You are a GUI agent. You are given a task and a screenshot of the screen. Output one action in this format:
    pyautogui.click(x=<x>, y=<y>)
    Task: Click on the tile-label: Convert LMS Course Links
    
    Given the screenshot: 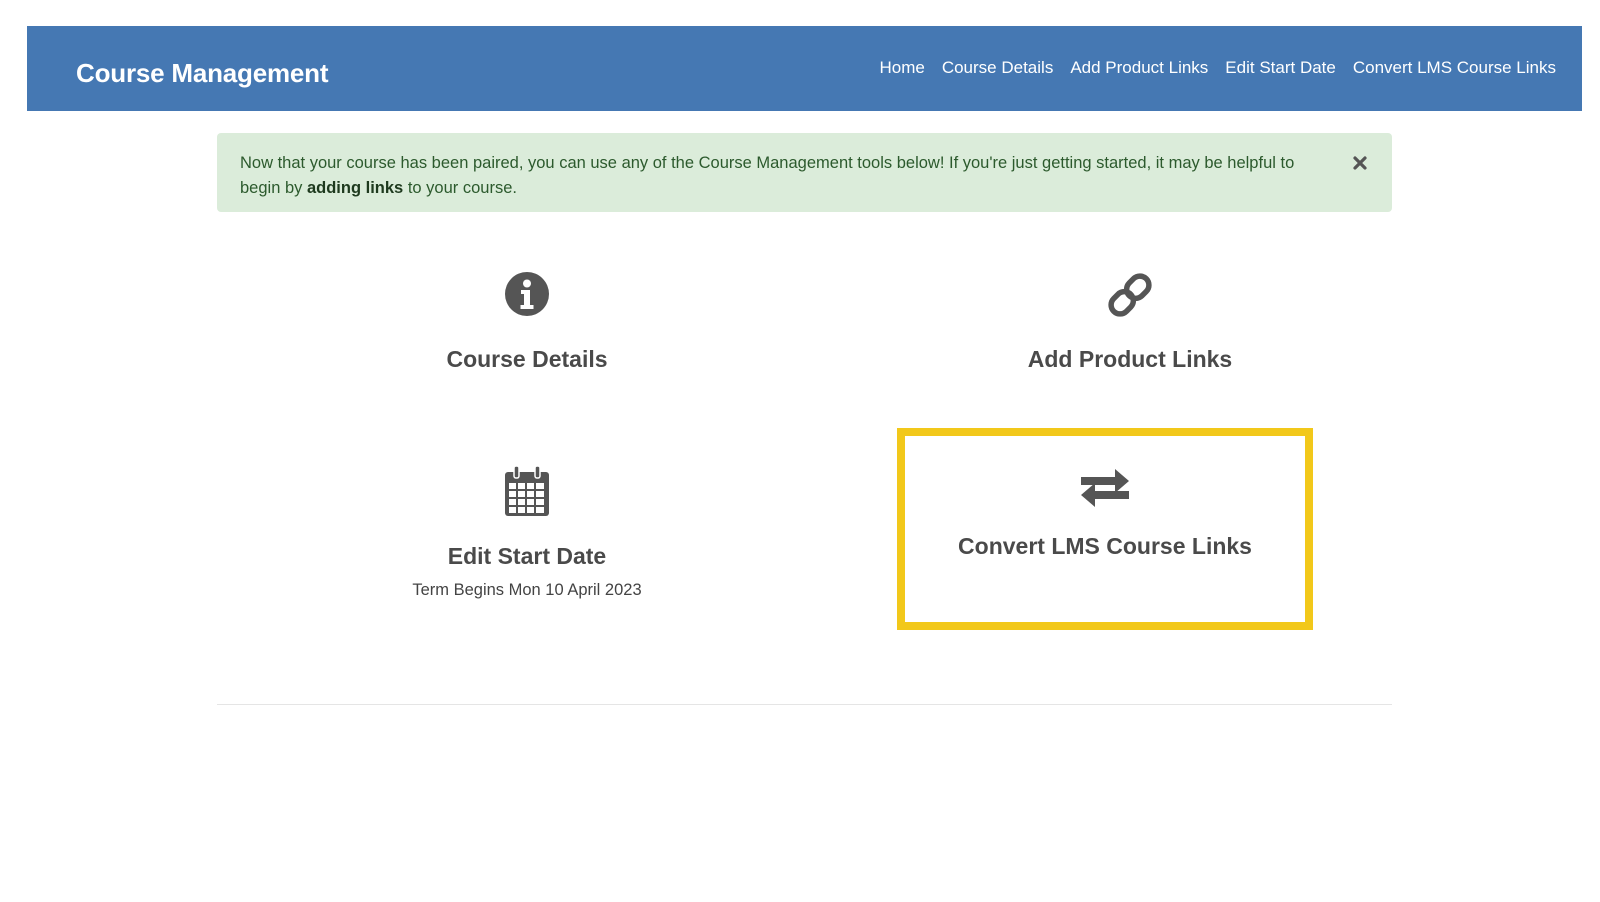 What is the action you would take?
    pyautogui.click(x=1105, y=546)
    